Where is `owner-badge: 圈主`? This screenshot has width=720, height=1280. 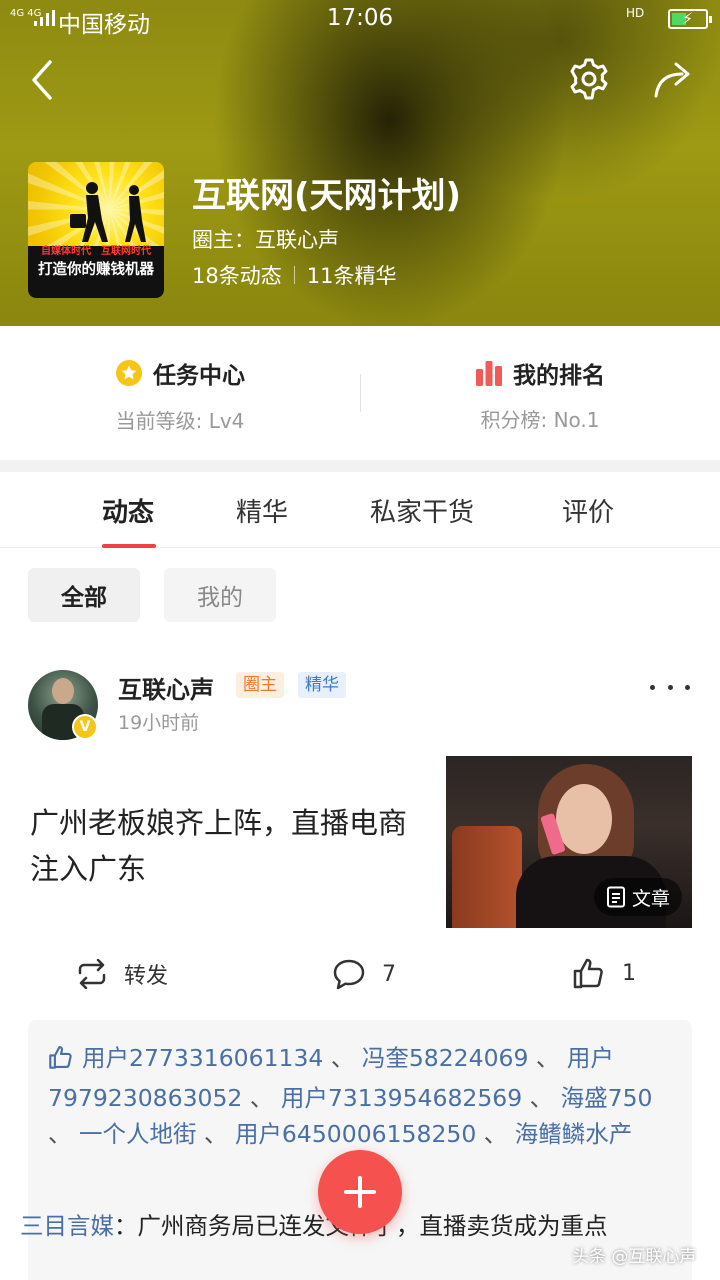 owner-badge: 圈主 is located at coordinates (260, 685).